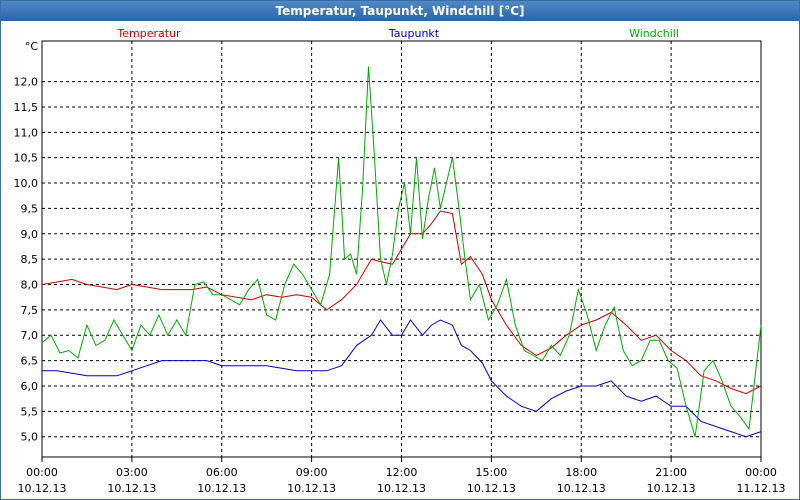 Image resolution: width=800 pixels, height=500 pixels. Describe the element at coordinates (26, 107) in the screenshot. I see `y-tick-label: 11,5` at that location.